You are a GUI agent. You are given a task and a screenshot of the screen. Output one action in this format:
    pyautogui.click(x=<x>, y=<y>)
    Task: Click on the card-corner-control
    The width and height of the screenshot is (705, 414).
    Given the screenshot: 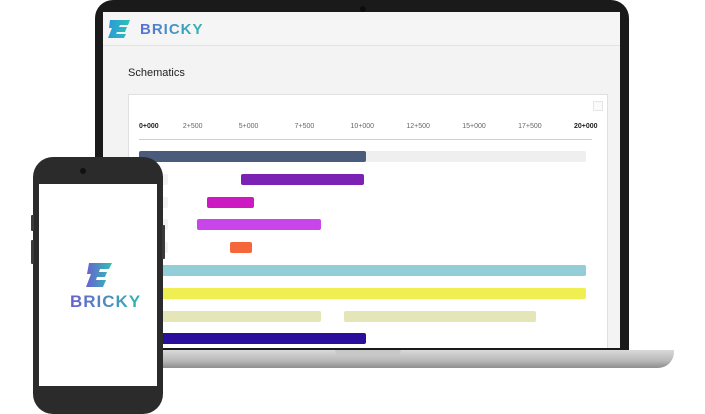 What is the action you would take?
    pyautogui.click(x=598, y=106)
    